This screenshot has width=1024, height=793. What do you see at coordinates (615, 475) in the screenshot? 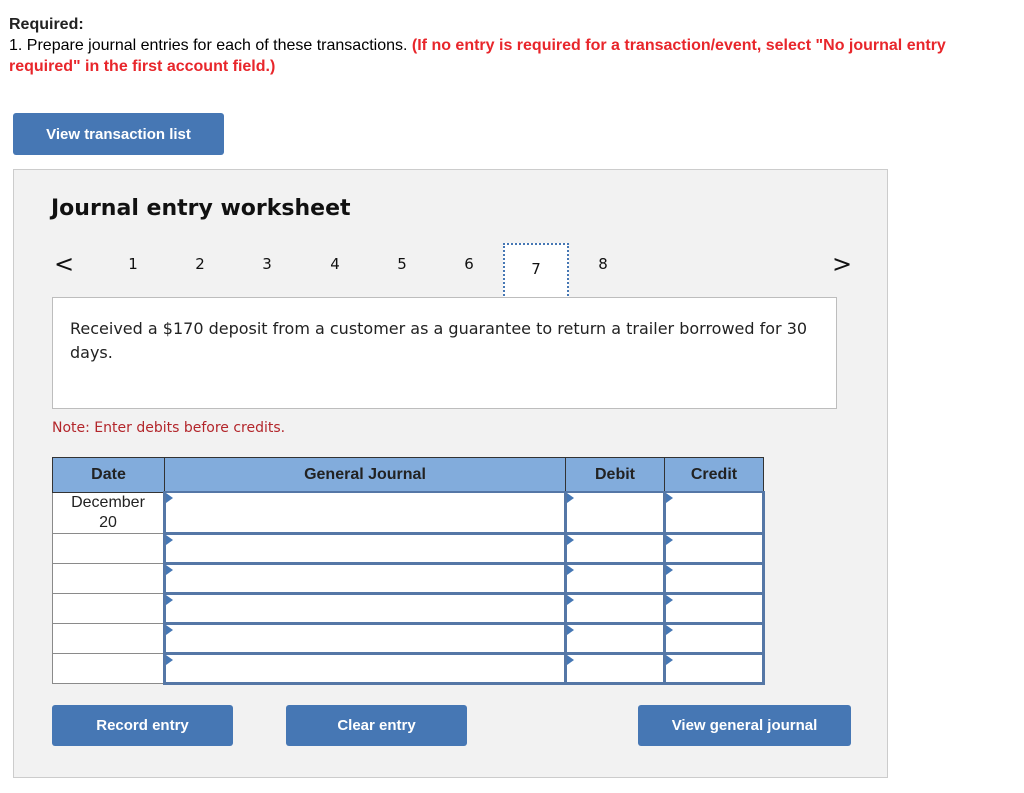
I see `header-debit: Debit` at bounding box center [615, 475].